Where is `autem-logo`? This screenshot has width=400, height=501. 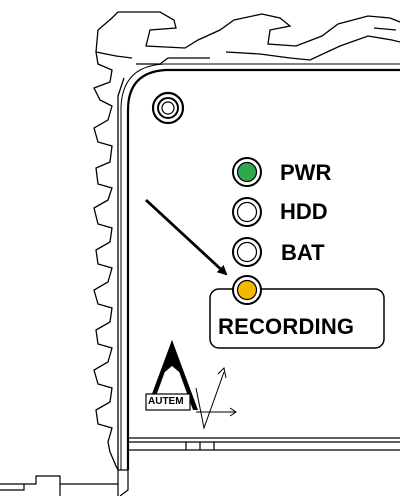 autem-logo is located at coordinates (191, 385).